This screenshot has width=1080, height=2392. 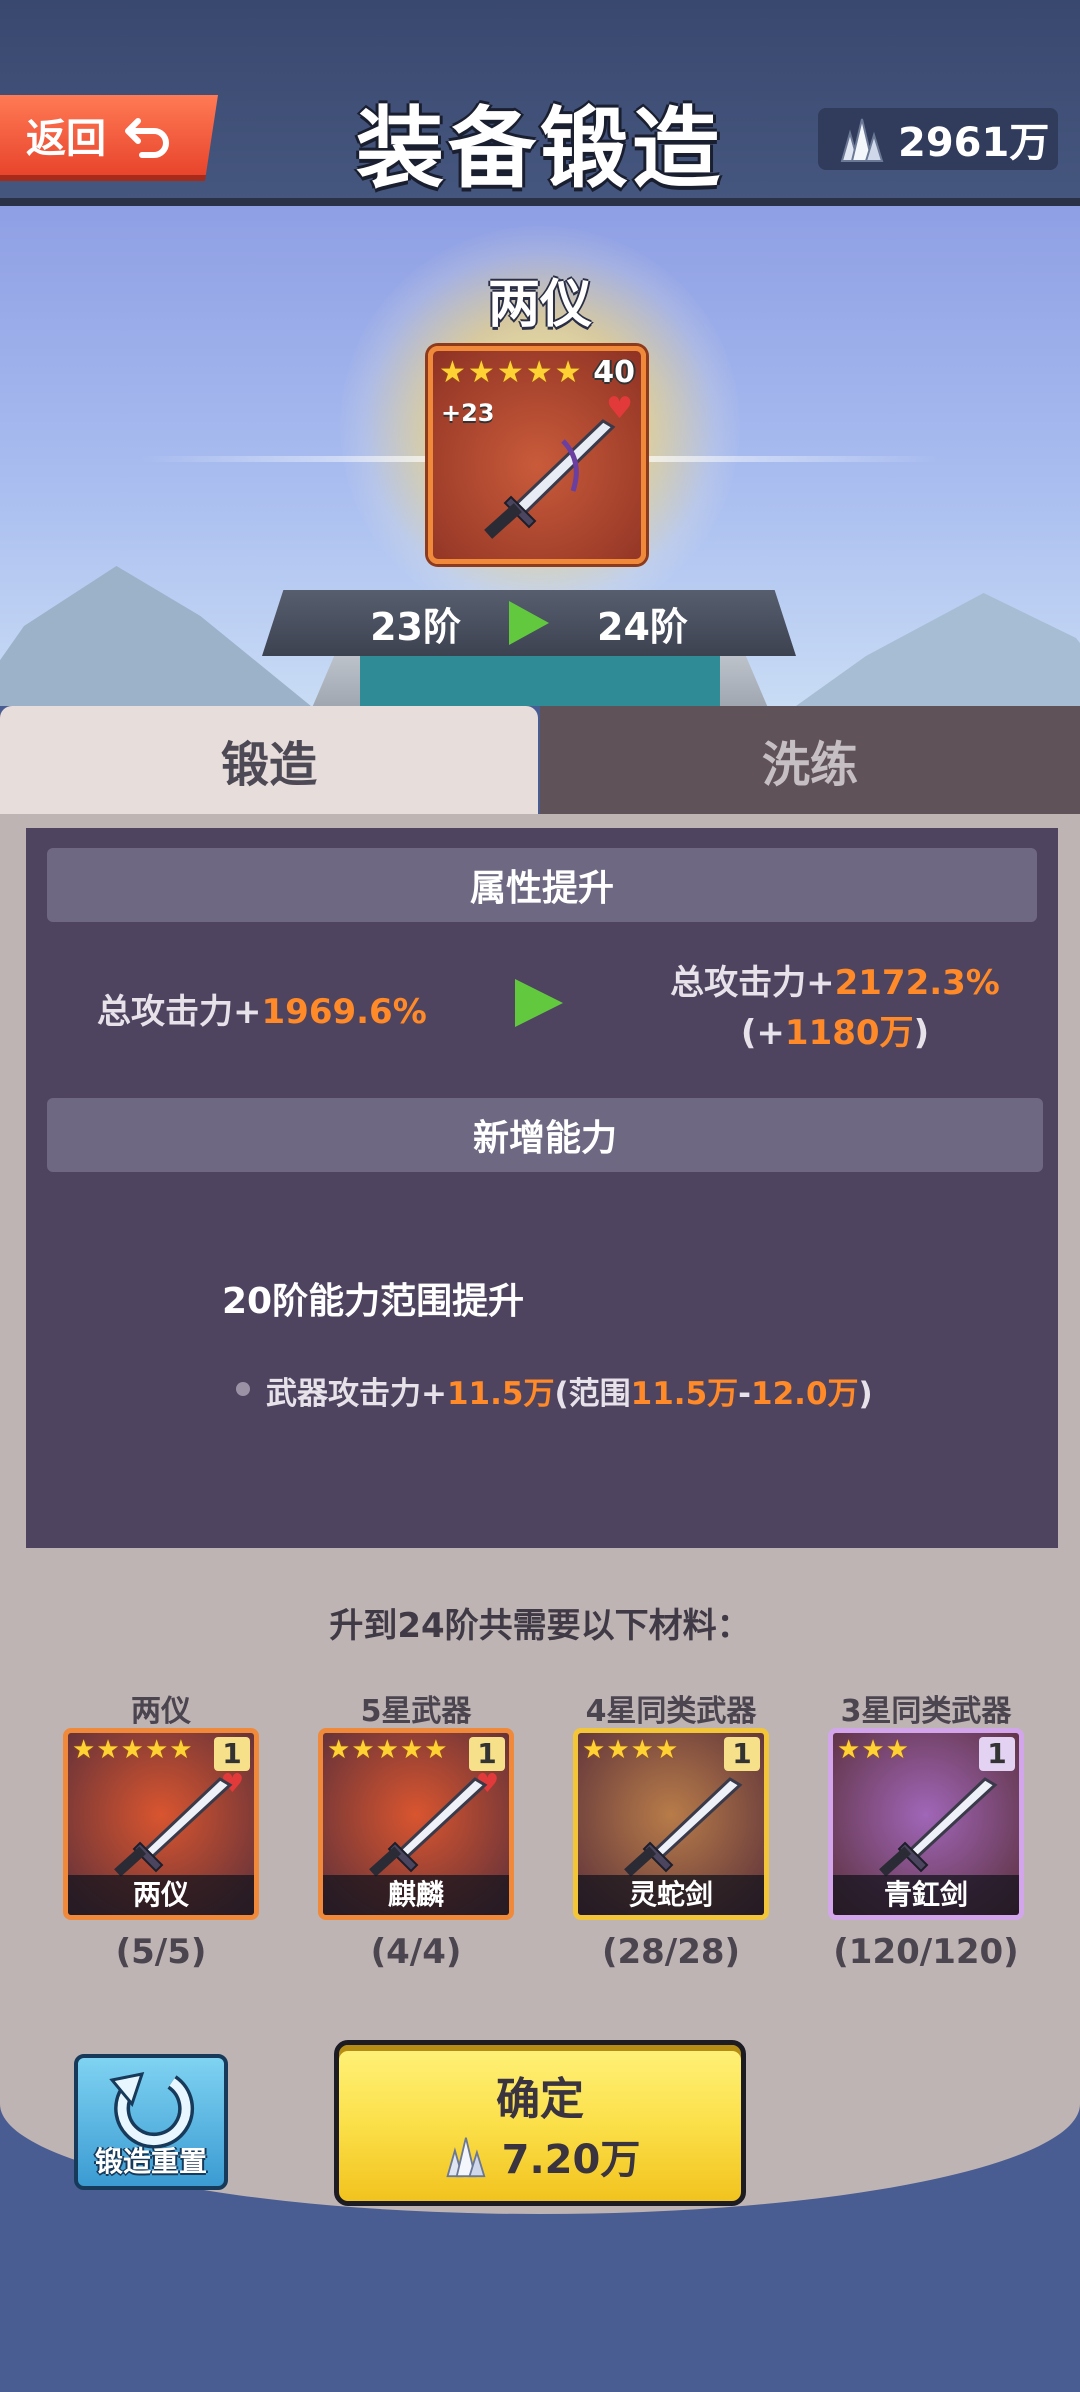 What do you see at coordinates (671, 1895) in the screenshot?
I see `material-name: 灵蛇剑` at bounding box center [671, 1895].